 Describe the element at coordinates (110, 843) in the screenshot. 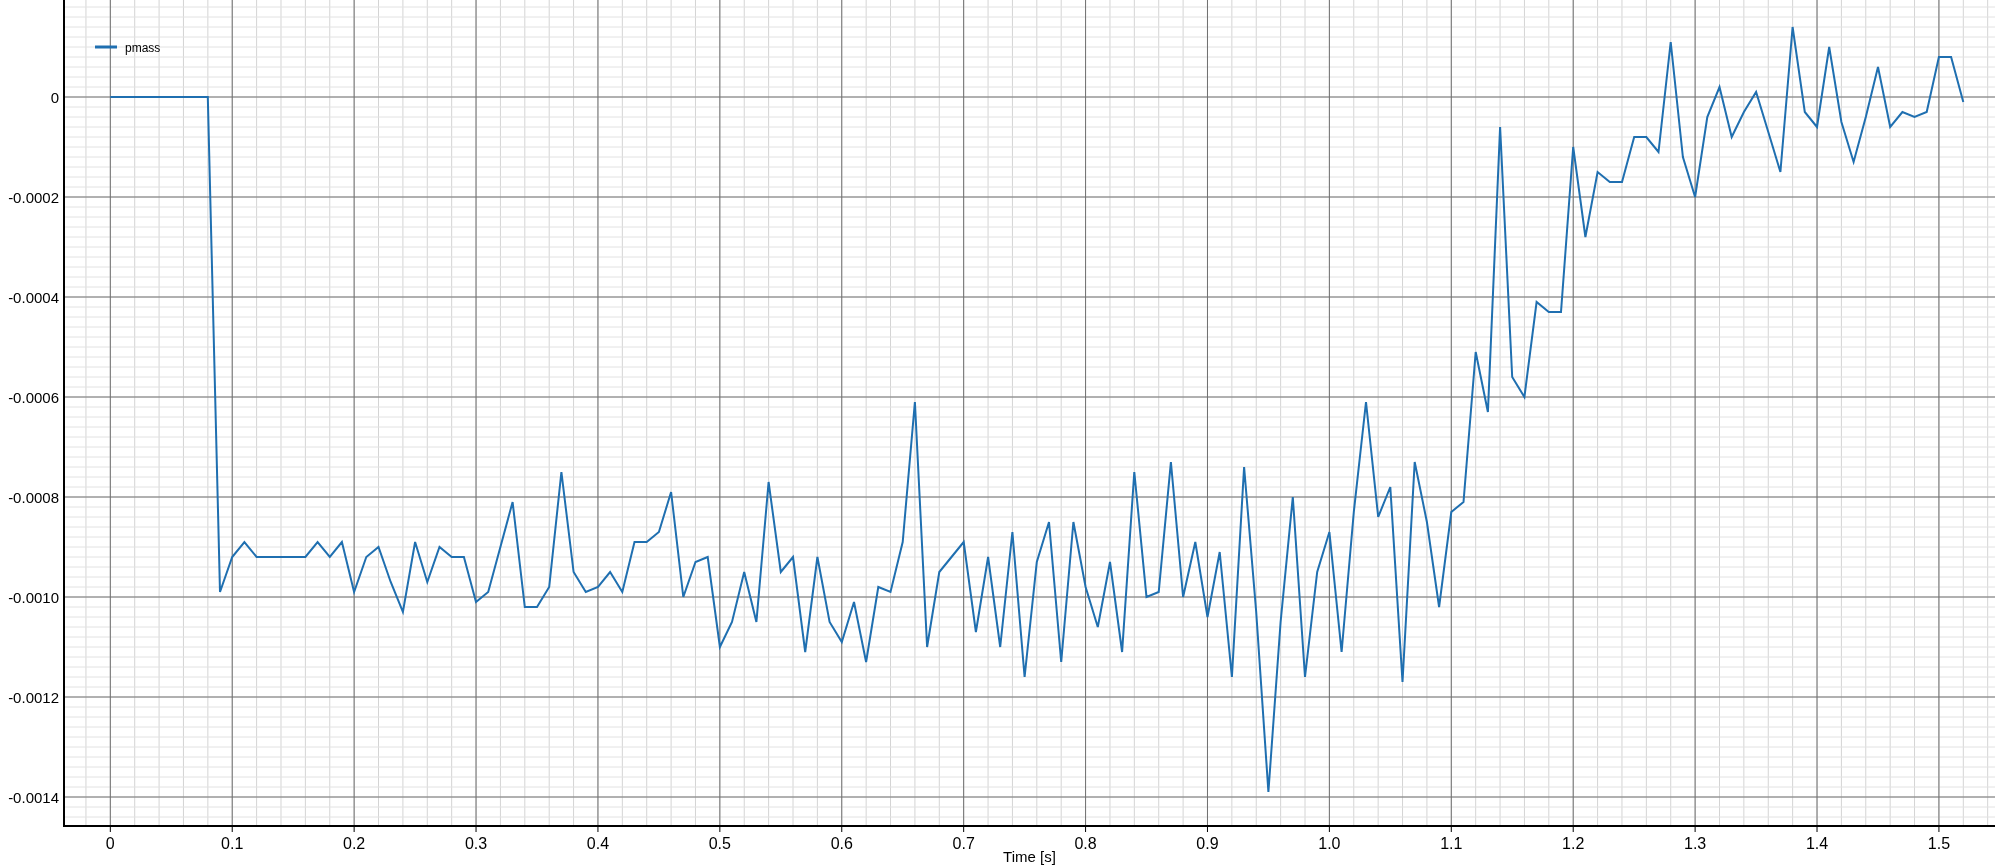

I see `x-tick-label: 0` at that location.